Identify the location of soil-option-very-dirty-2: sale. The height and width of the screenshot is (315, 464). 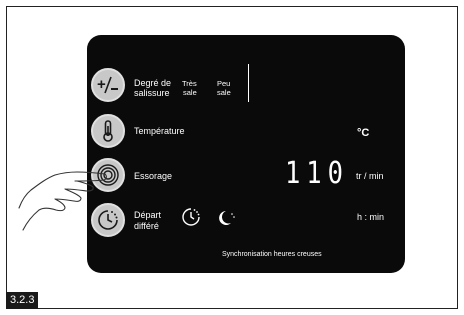
(190, 92).